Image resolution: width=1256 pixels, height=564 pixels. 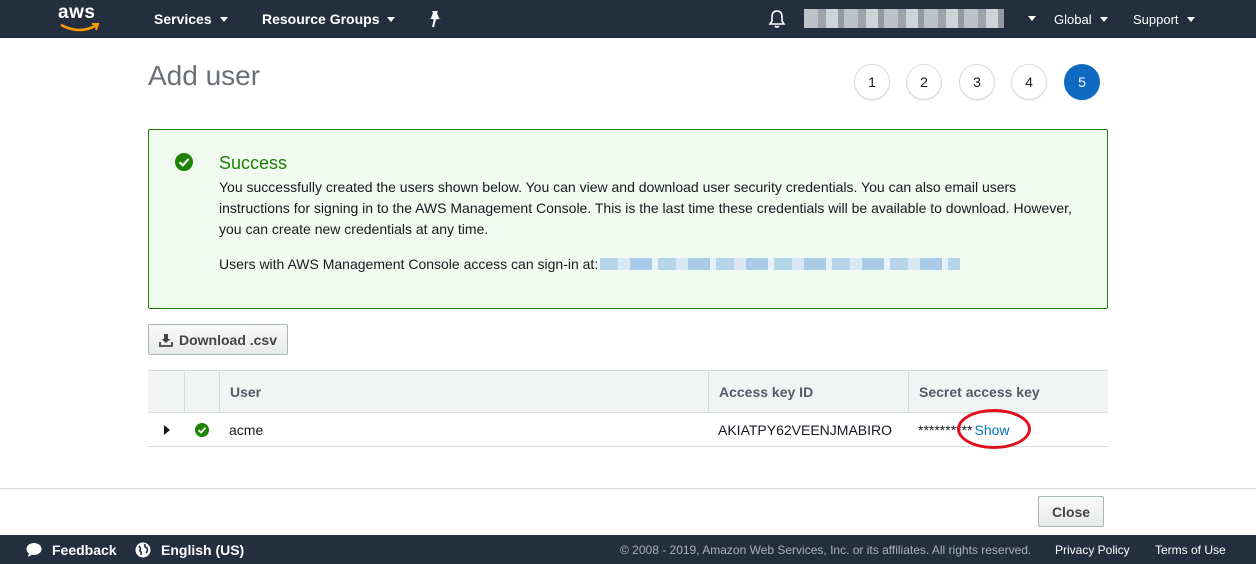 What do you see at coordinates (808, 391) in the screenshot?
I see `access-key-id-column-header: Access key ID` at bounding box center [808, 391].